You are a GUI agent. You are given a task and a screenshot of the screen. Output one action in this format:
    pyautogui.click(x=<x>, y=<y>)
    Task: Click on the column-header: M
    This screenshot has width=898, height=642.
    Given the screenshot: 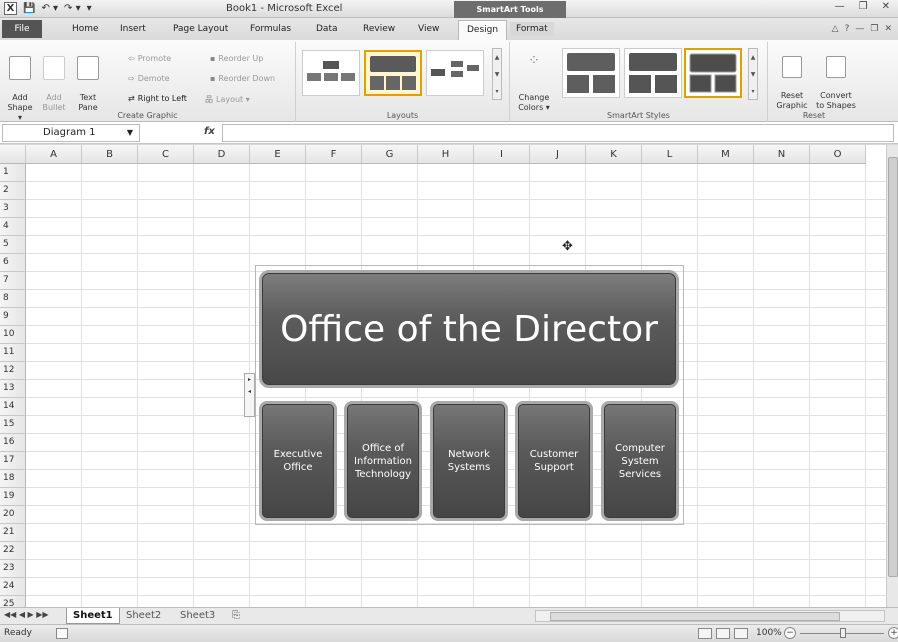 What is the action you would take?
    pyautogui.click(x=726, y=154)
    